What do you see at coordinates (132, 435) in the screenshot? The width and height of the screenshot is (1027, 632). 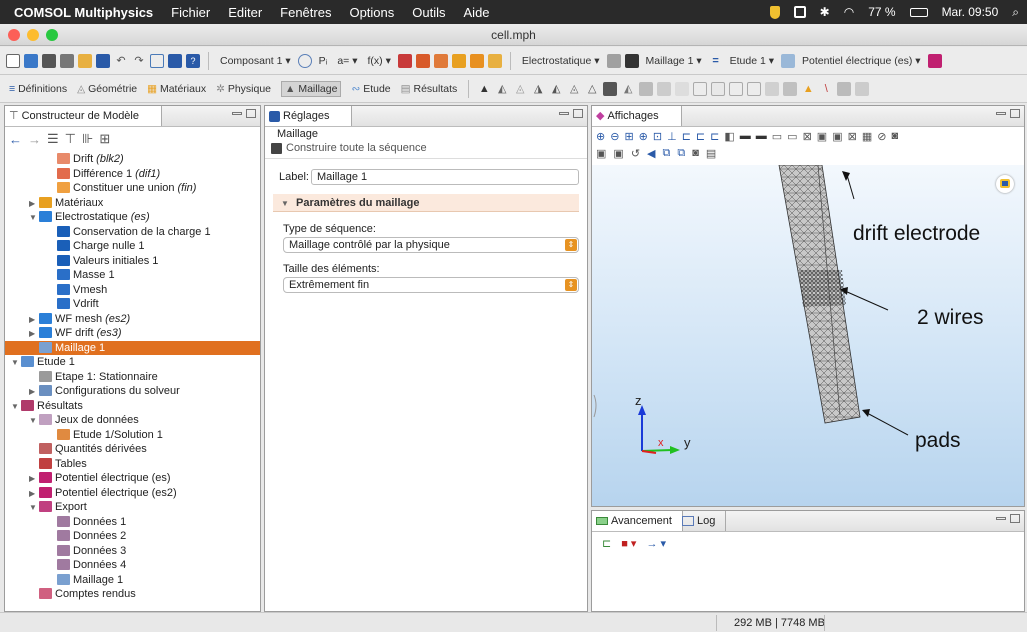 I see `tree-item: Etude 1/Solution 1` at bounding box center [132, 435].